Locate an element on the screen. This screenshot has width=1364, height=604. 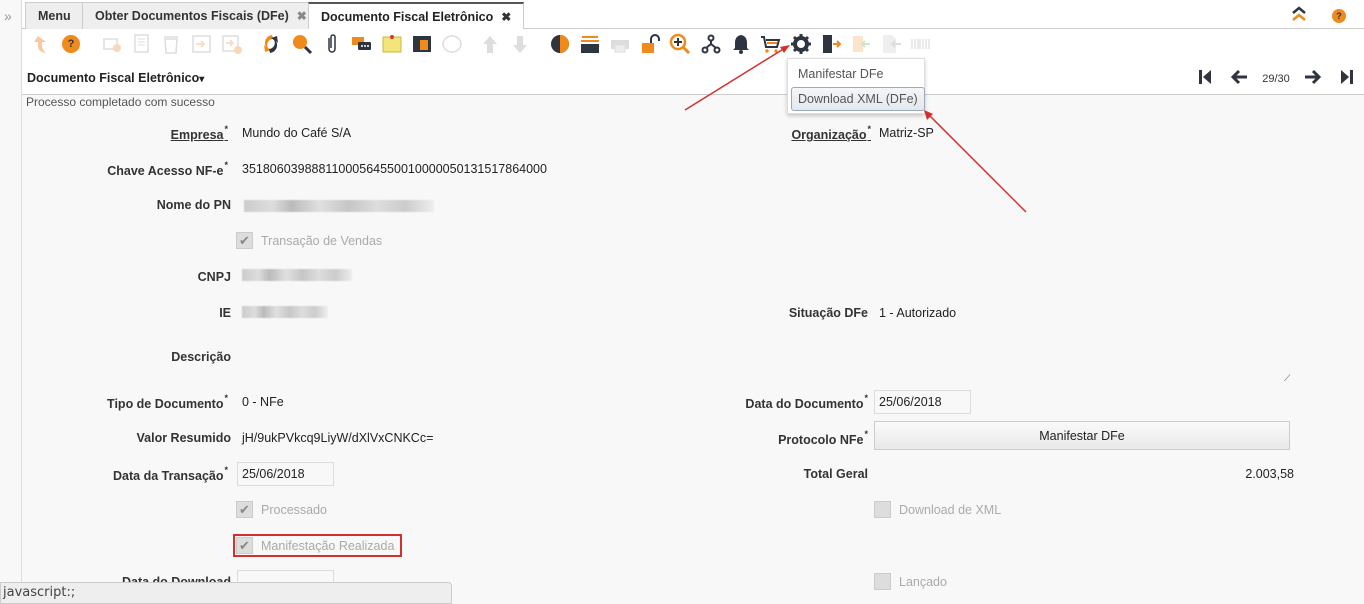
resize-handle-icon: ⟋ is located at coordinates (1287, 378).